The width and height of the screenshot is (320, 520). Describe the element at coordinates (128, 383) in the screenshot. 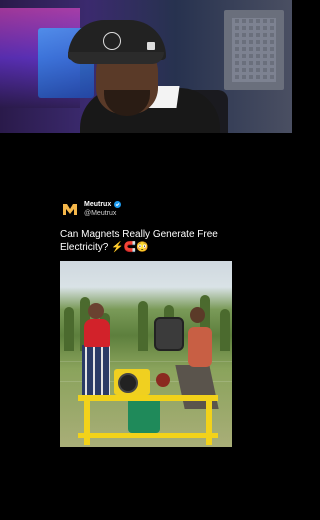

I see `engine-flywheel` at that location.